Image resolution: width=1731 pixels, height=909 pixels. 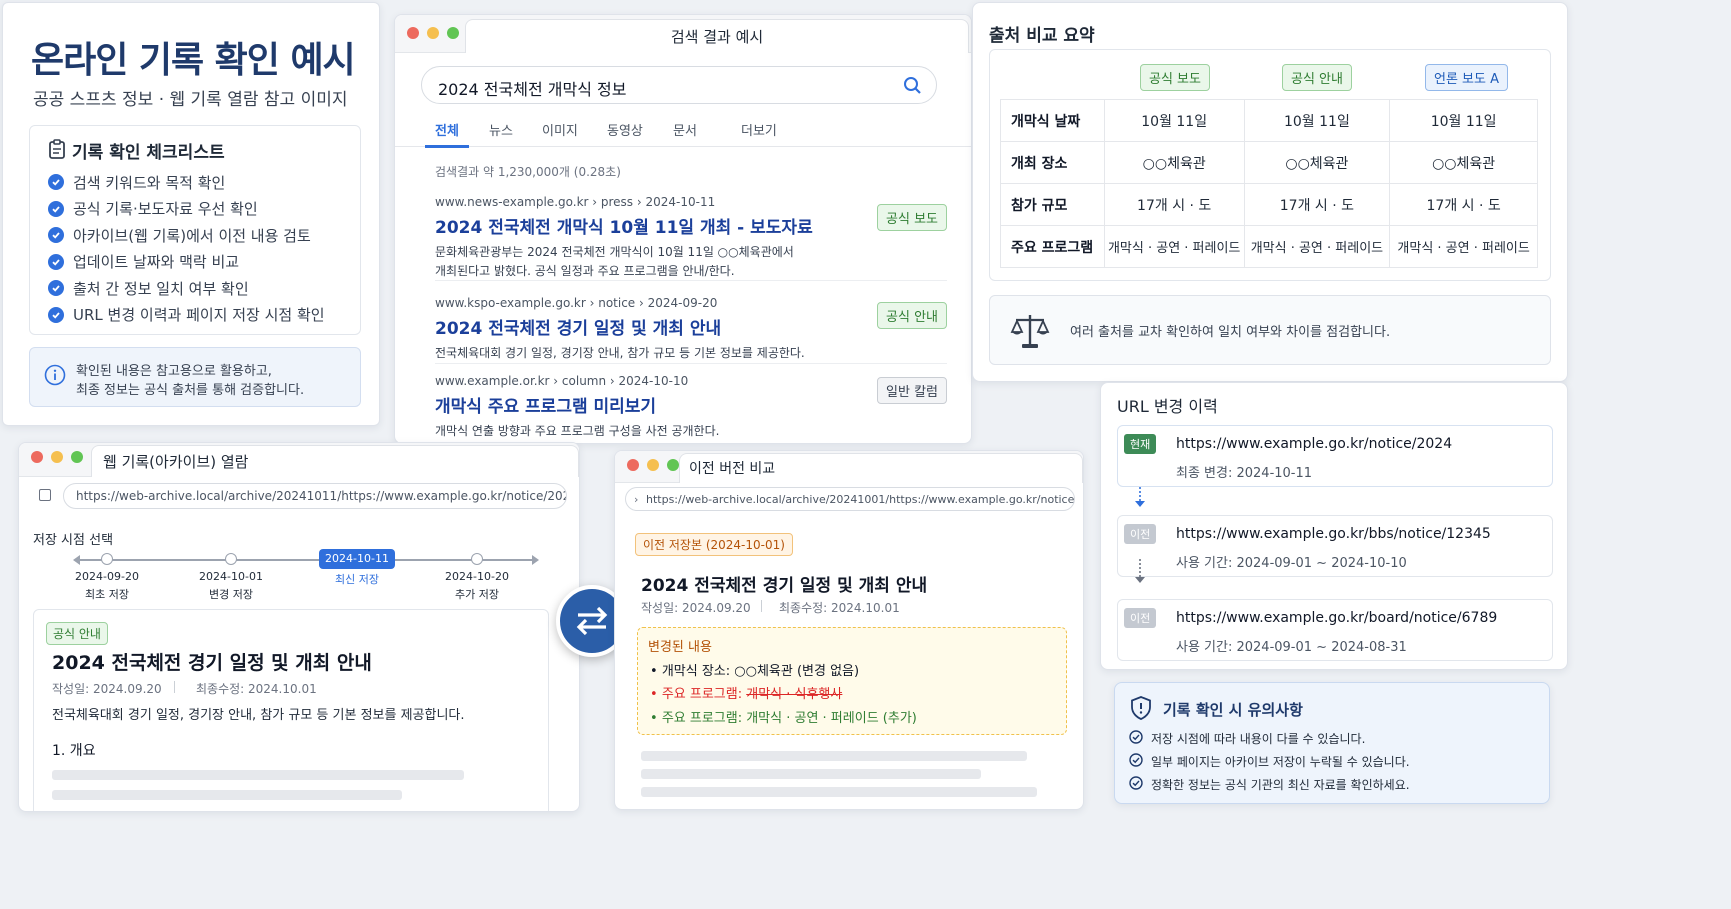 I want to click on checklist-item-label: URL 변경 이력과 페이지 저장 시점 확인, so click(x=199, y=315).